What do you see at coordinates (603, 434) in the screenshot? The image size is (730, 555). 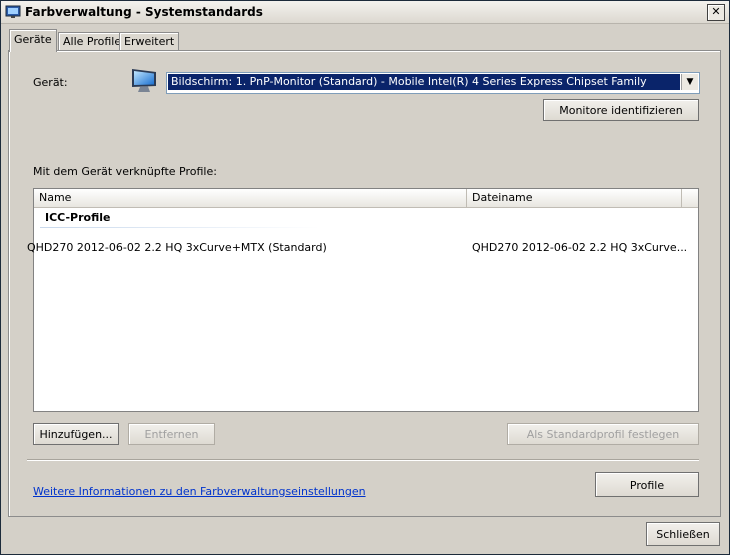 I see `set-default-button: Als Standardprofil festlegen` at bounding box center [603, 434].